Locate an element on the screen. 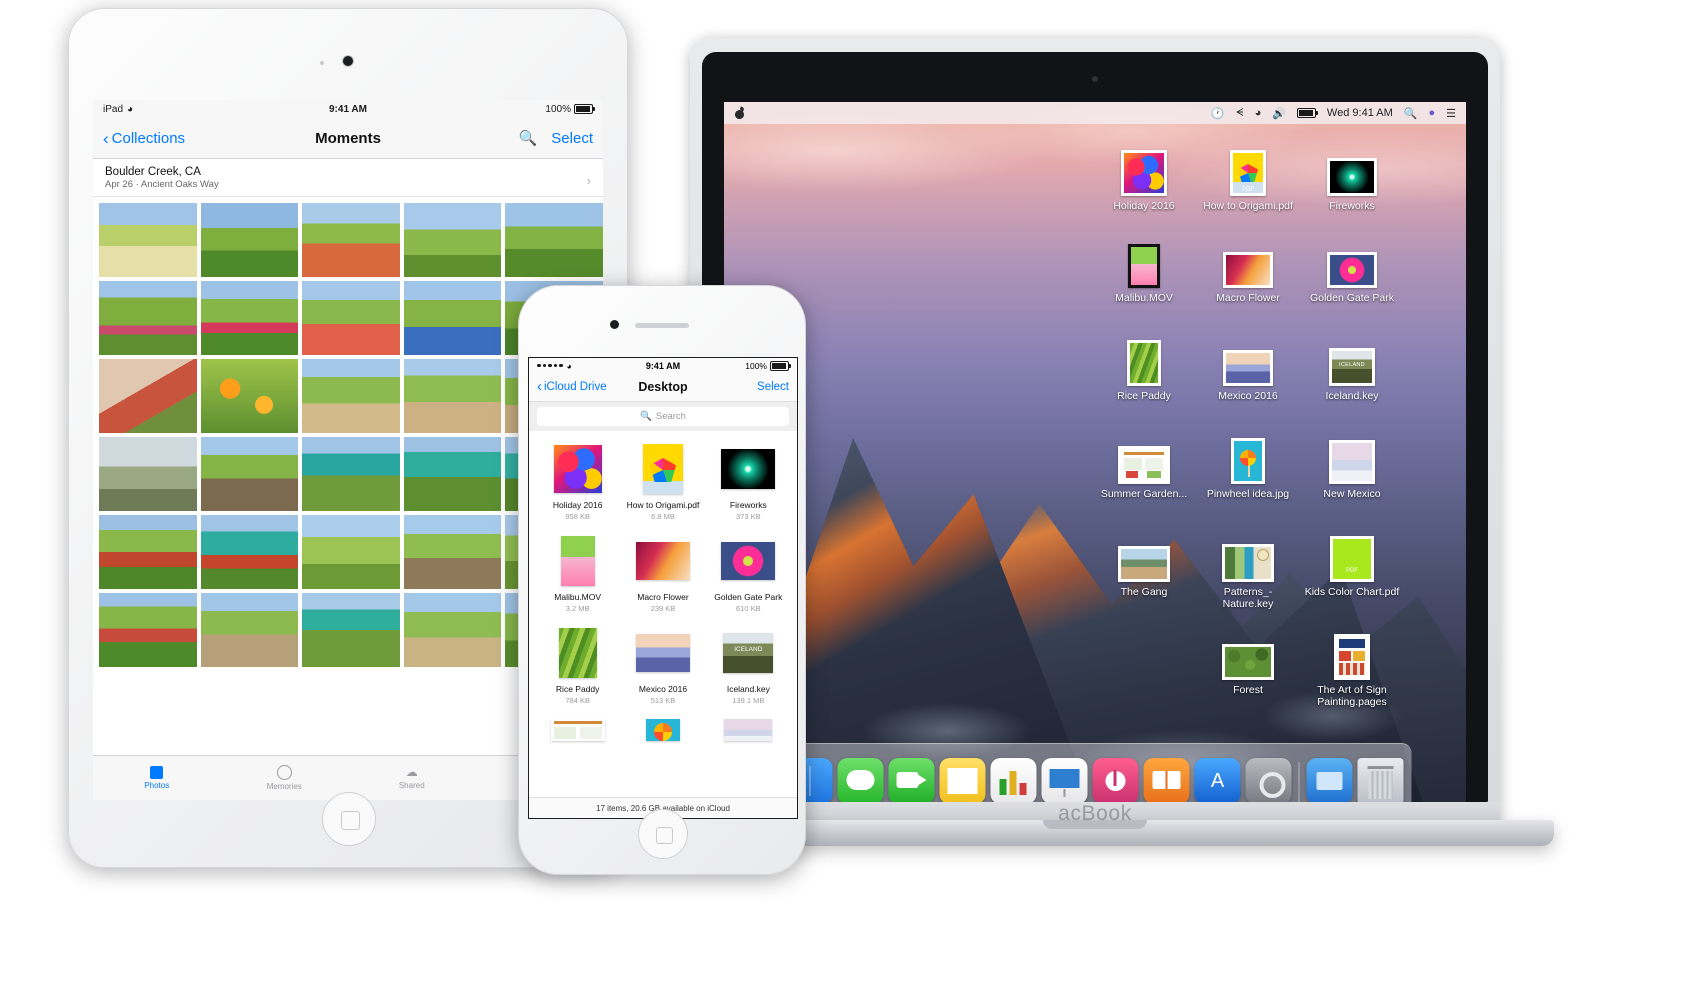 Image resolution: width=1702 pixels, height=988 pixels. dock-app-ibooks is located at coordinates (1166, 781).